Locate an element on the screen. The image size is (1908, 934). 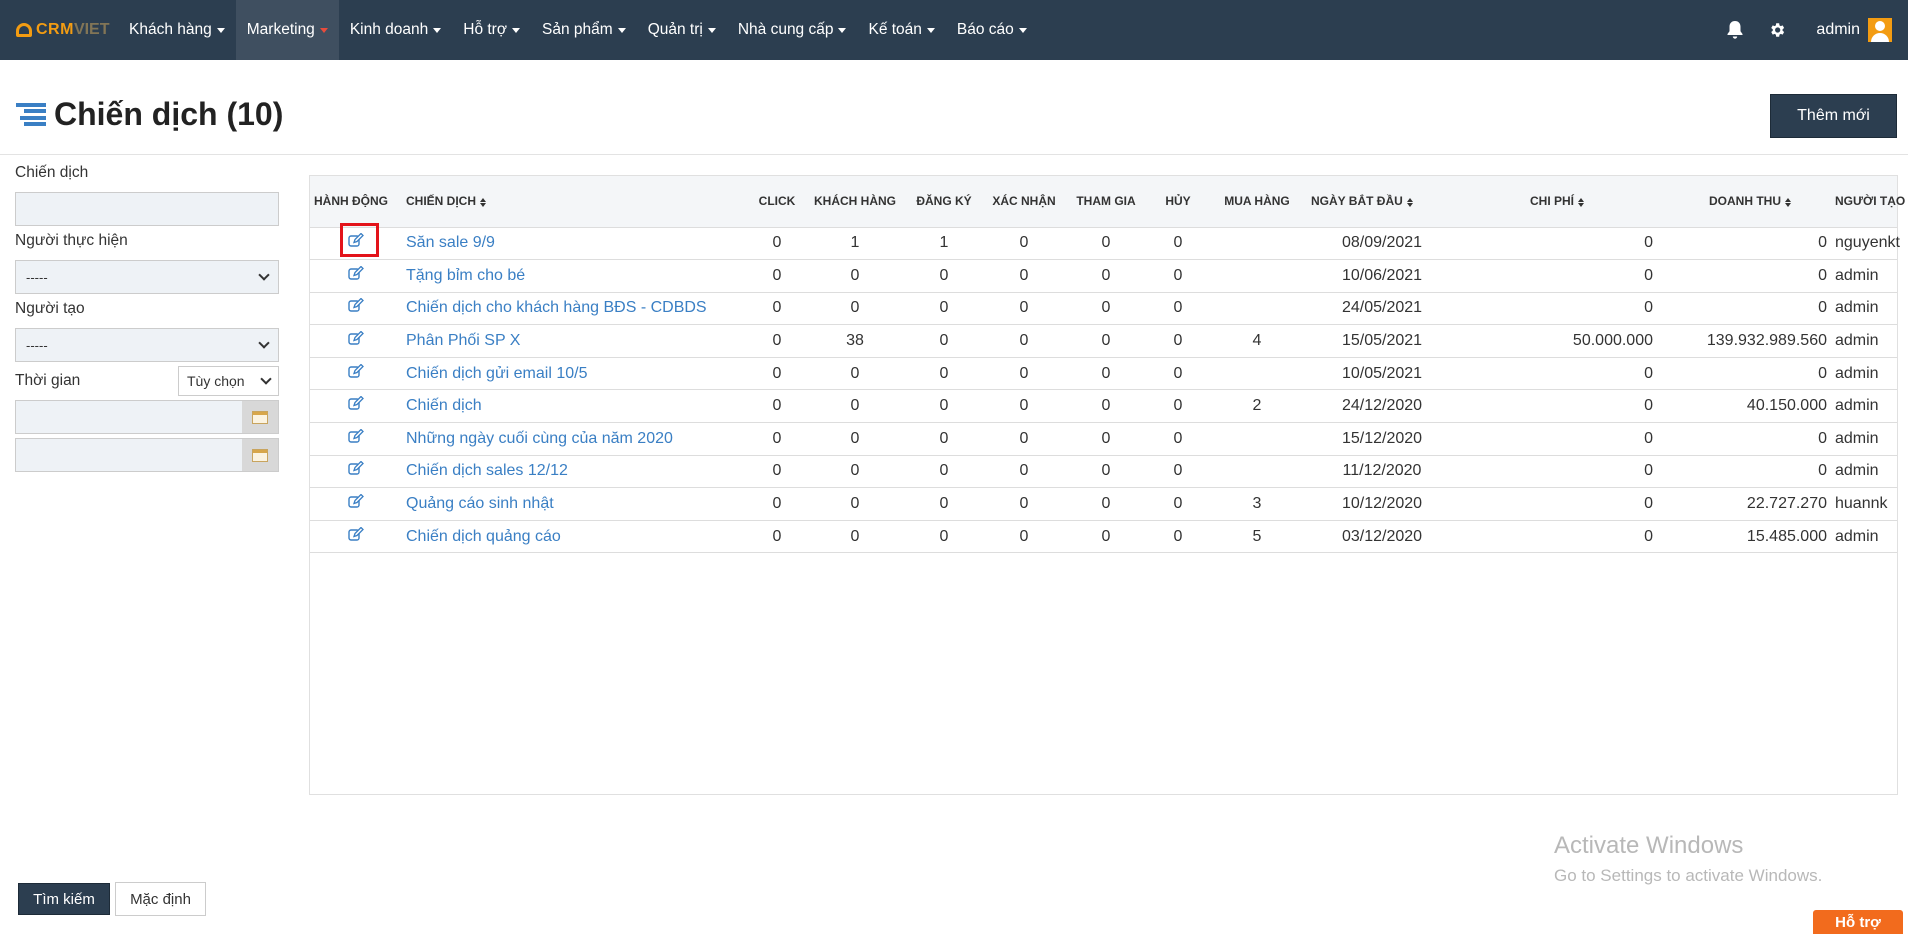
col-header-label: Ngày bắt đầu is located at coordinates (1357, 201).